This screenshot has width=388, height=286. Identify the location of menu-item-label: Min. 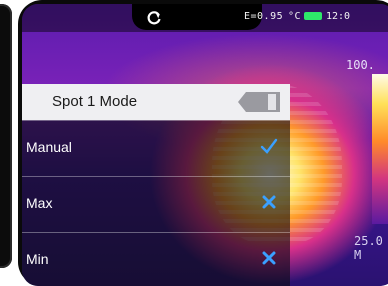
(37, 259).